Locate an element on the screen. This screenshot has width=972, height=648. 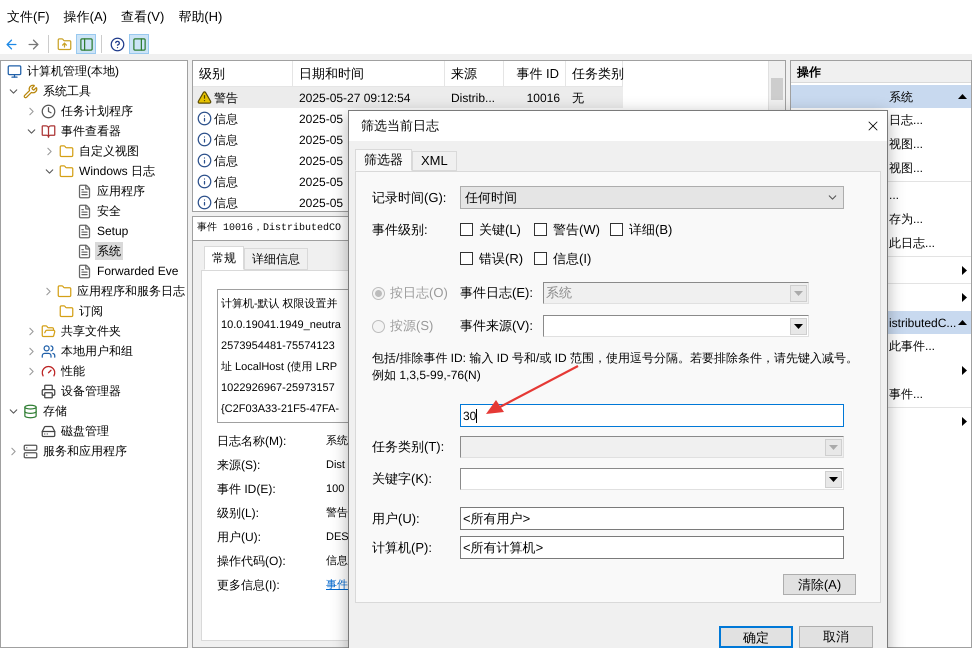
checkbox-label: 关键(L) is located at coordinates (500, 230).